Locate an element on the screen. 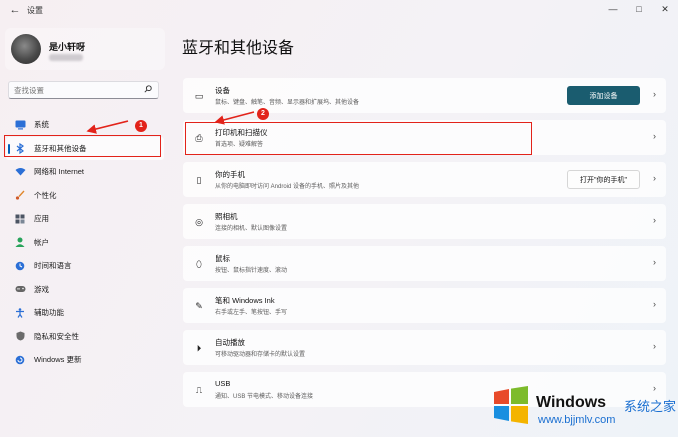 This screenshot has height=437, width=678. windows-logo-icon is located at coordinates (511, 405).